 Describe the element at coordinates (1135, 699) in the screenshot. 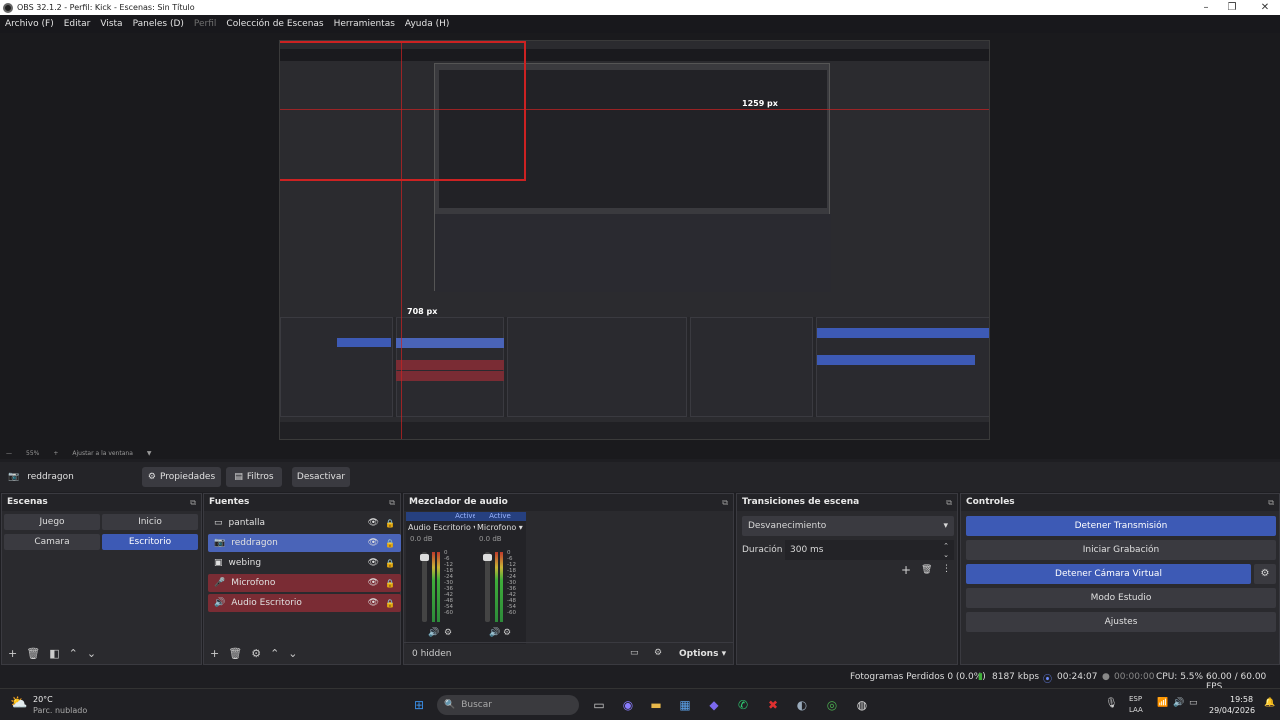

I see `language-primary: ESP` at that location.